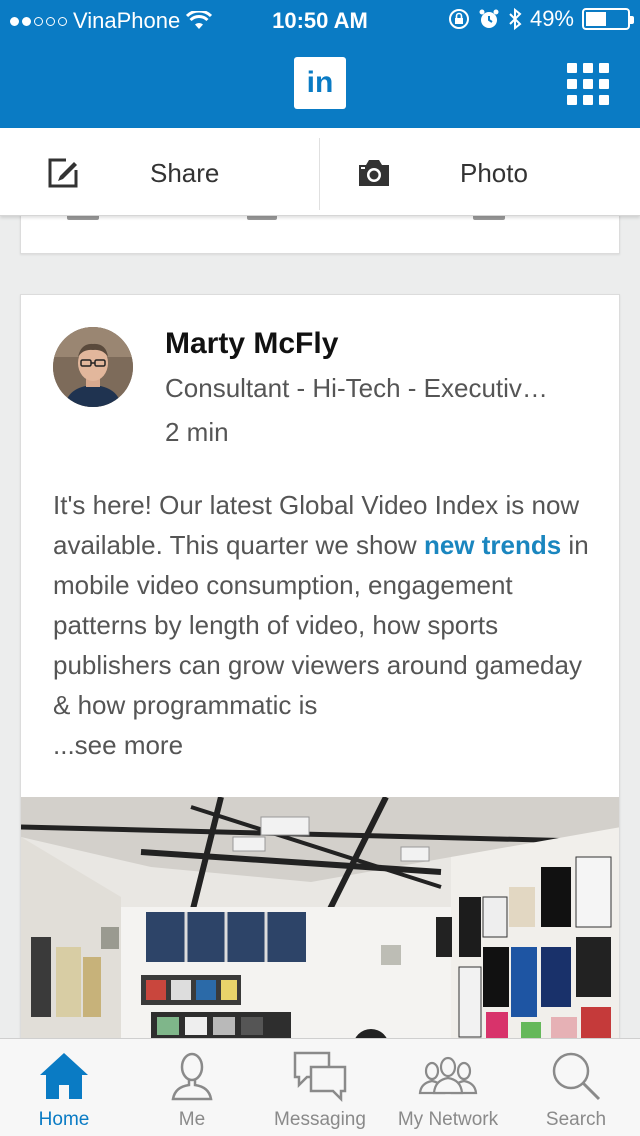  I want to click on linkedin-logo: in, so click(320, 83).